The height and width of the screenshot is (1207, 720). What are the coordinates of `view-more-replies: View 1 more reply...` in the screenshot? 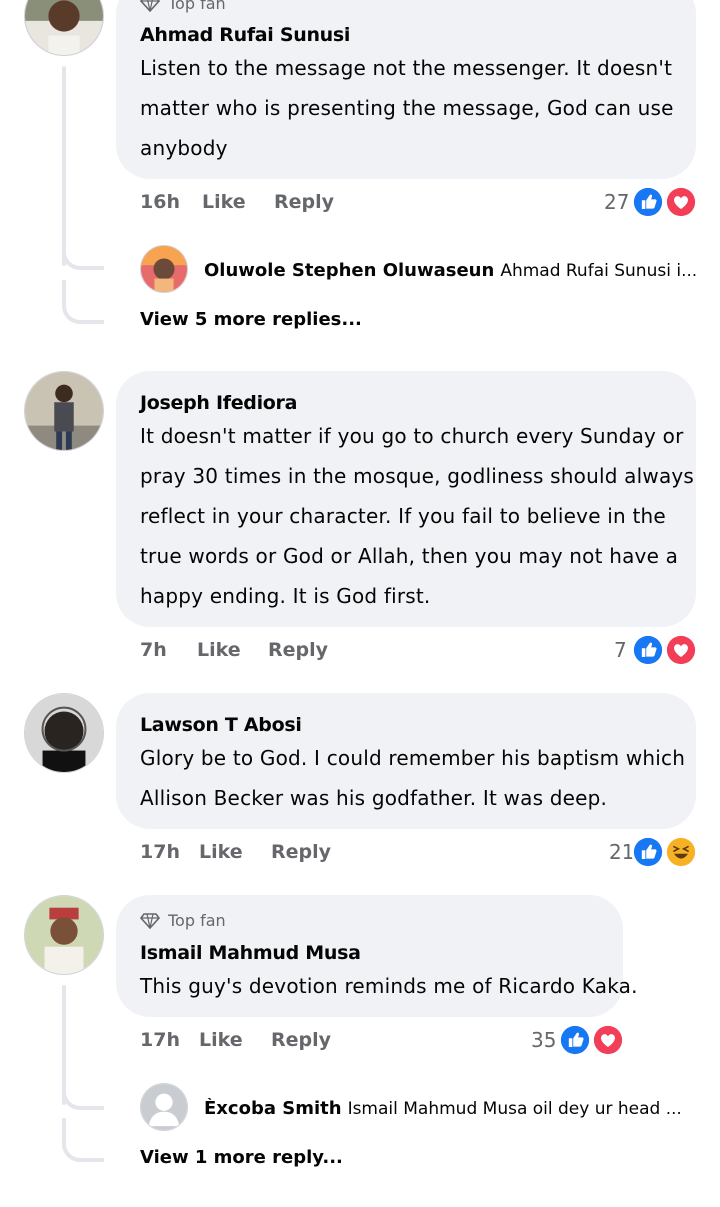 It's located at (241, 1157).